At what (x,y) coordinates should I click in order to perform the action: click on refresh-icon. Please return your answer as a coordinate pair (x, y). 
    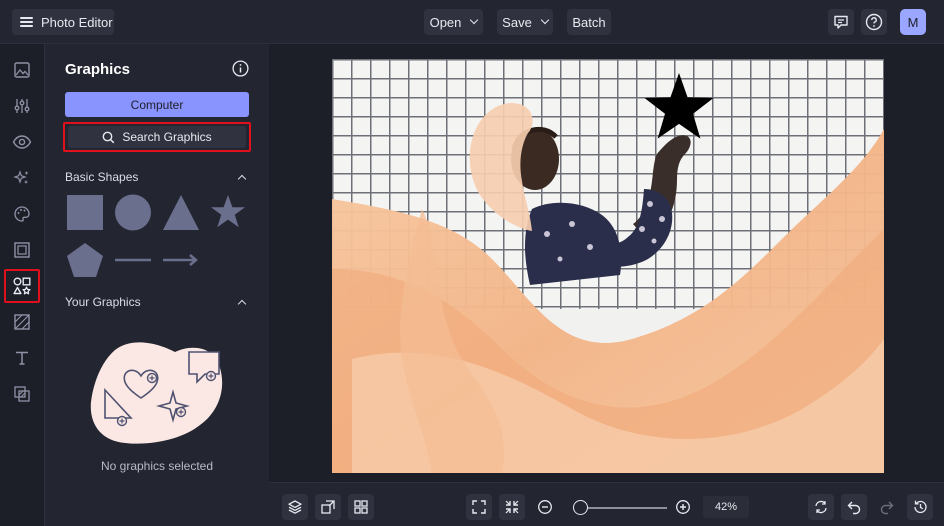
    Looking at the image, I should click on (821, 507).